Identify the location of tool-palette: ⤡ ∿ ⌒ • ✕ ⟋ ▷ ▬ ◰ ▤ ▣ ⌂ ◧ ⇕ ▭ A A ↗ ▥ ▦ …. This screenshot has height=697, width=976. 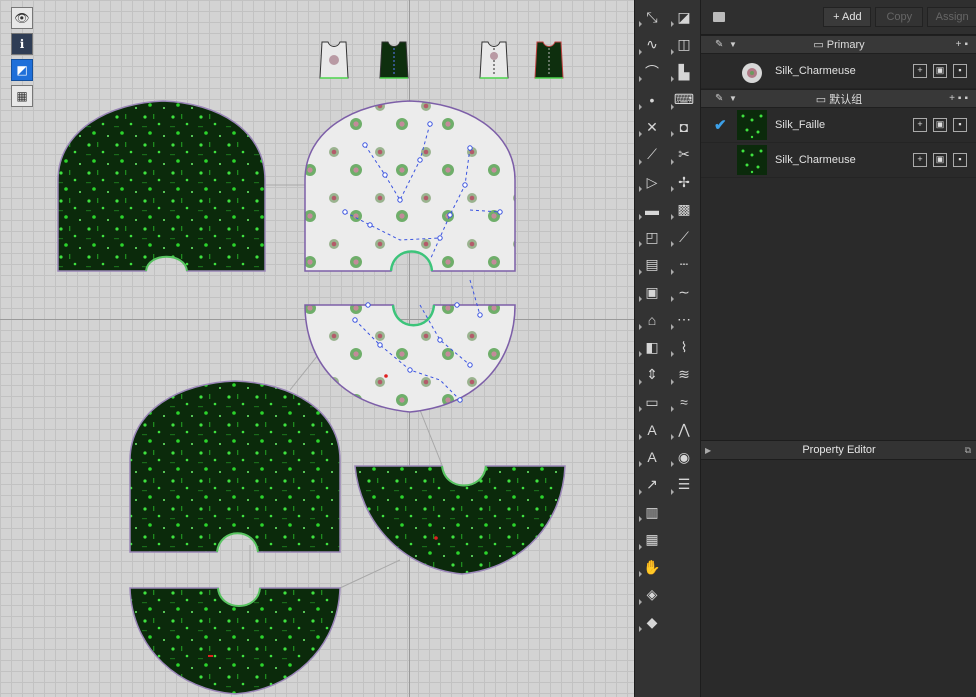
(667, 348).